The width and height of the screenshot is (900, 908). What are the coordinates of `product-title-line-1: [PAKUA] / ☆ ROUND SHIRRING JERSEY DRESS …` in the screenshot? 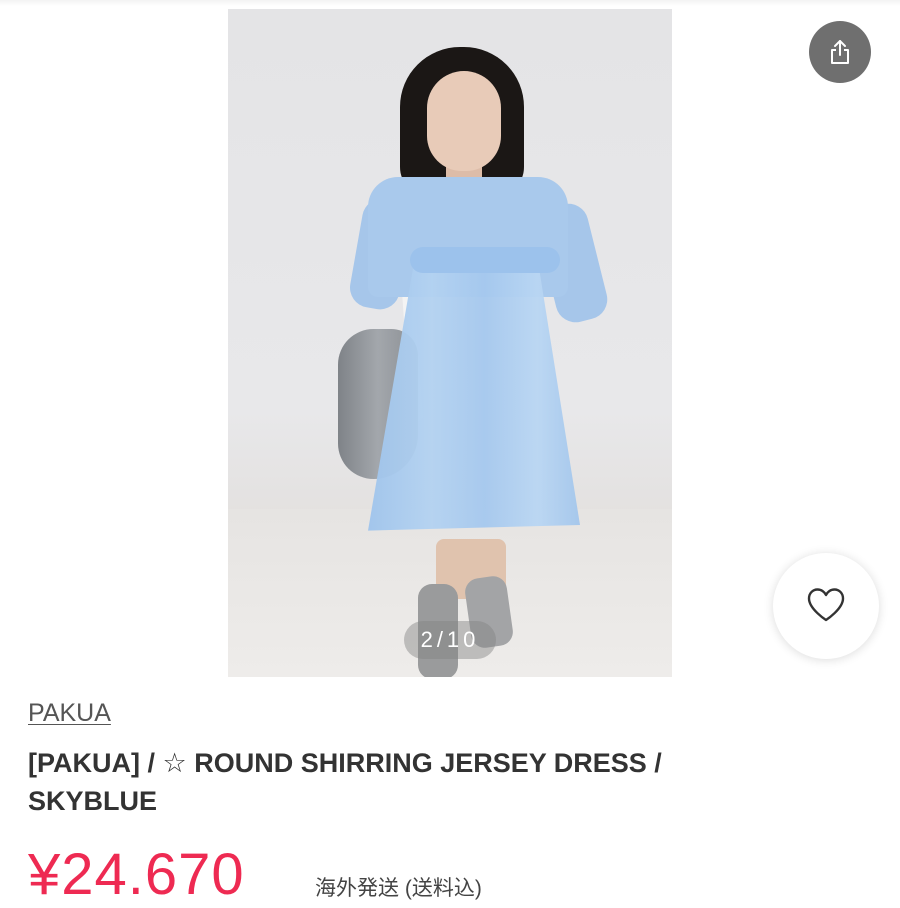 It's located at (345, 763).